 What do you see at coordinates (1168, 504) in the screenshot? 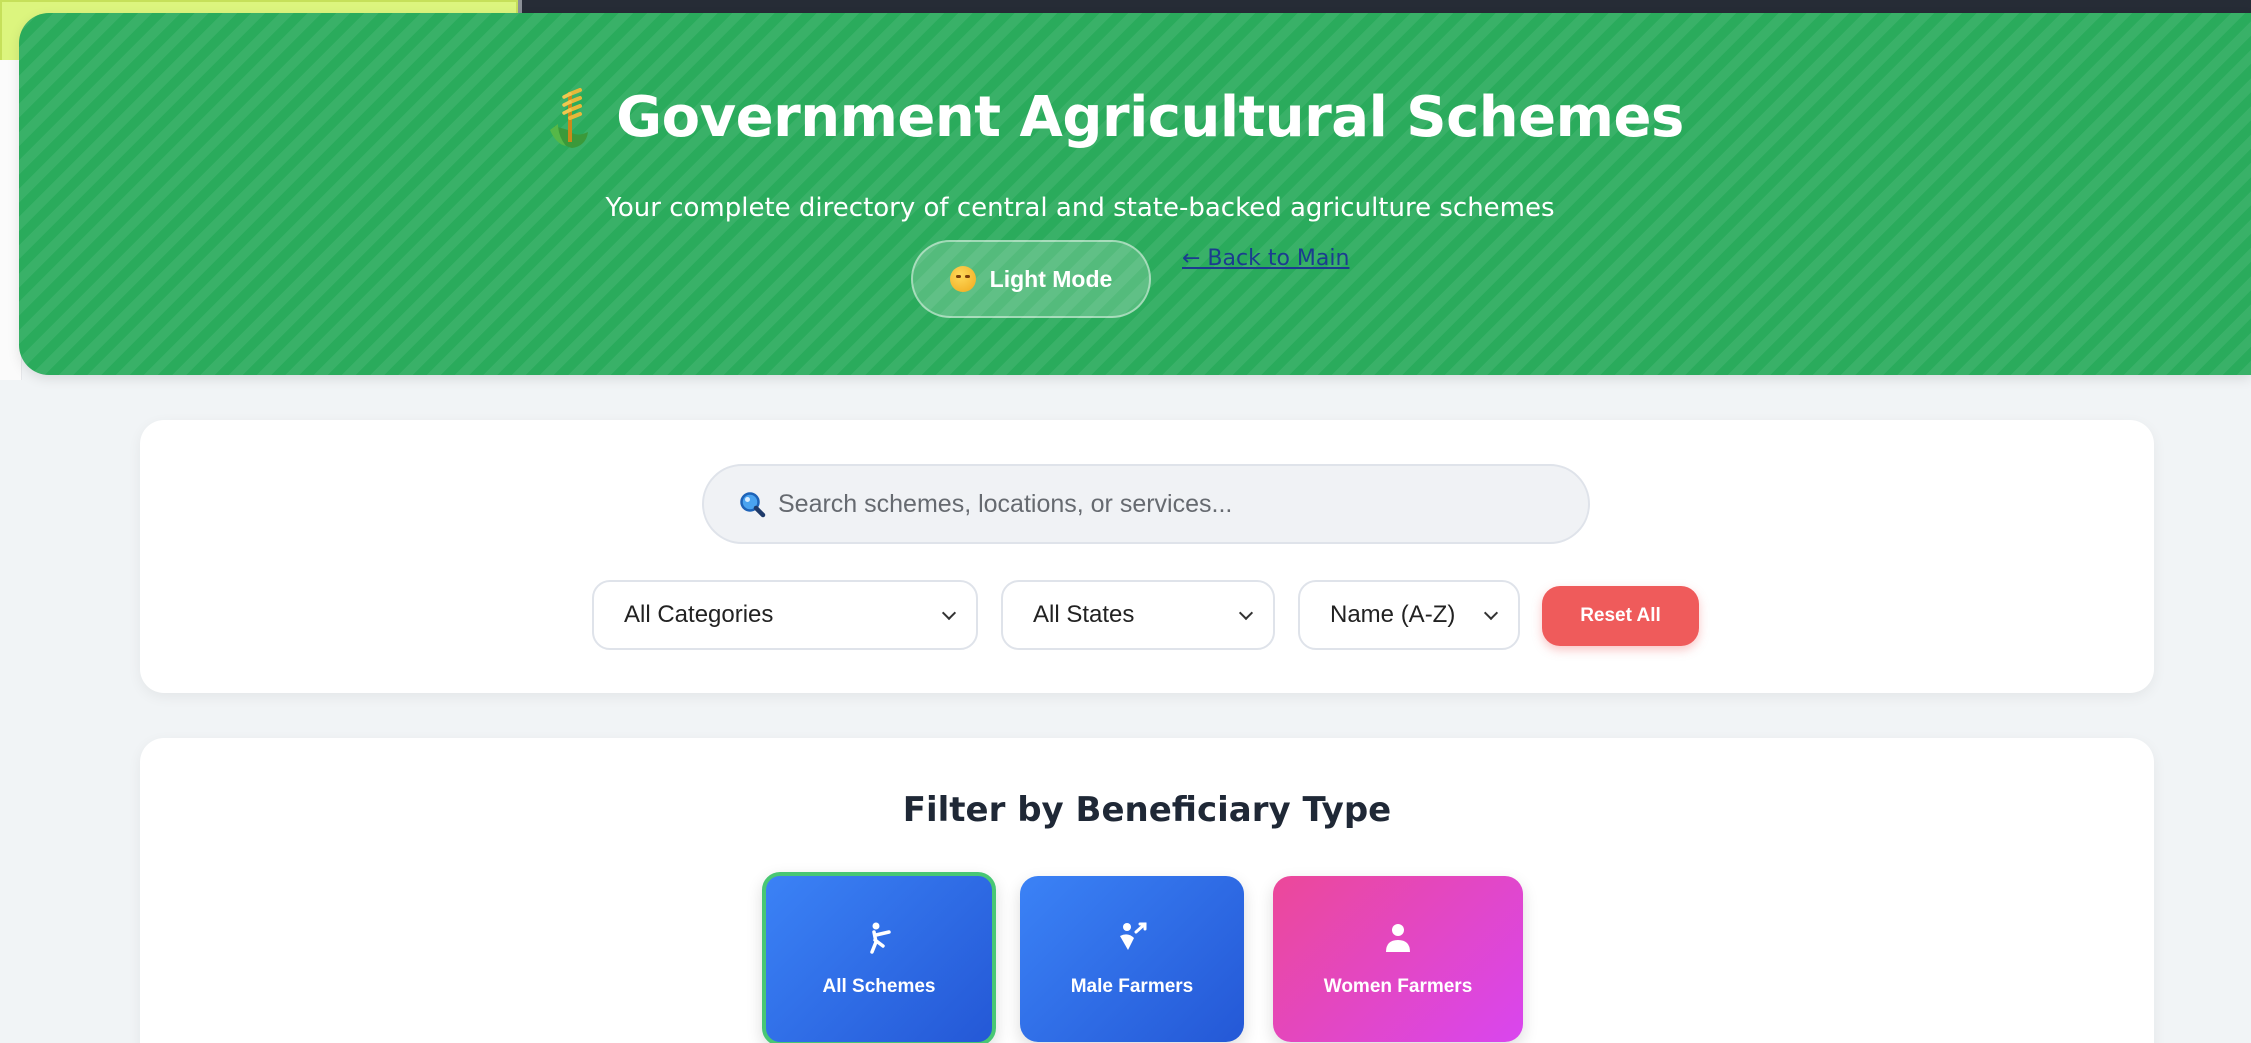
I see `search-input` at bounding box center [1168, 504].